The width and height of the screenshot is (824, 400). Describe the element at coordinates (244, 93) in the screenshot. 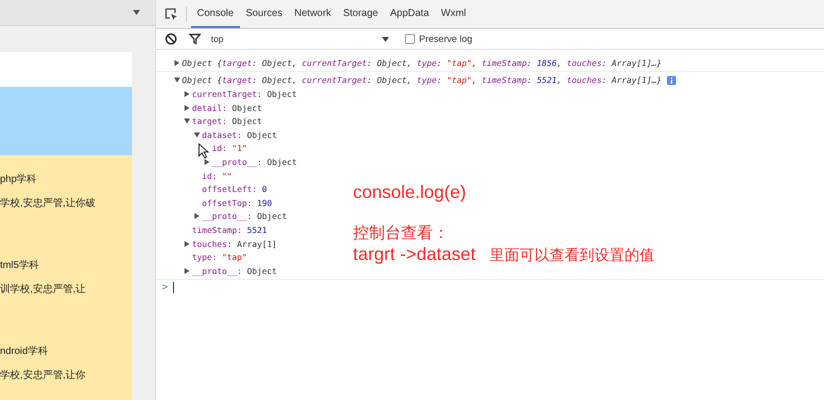

I see `property-entry: currentTarget: Object` at that location.